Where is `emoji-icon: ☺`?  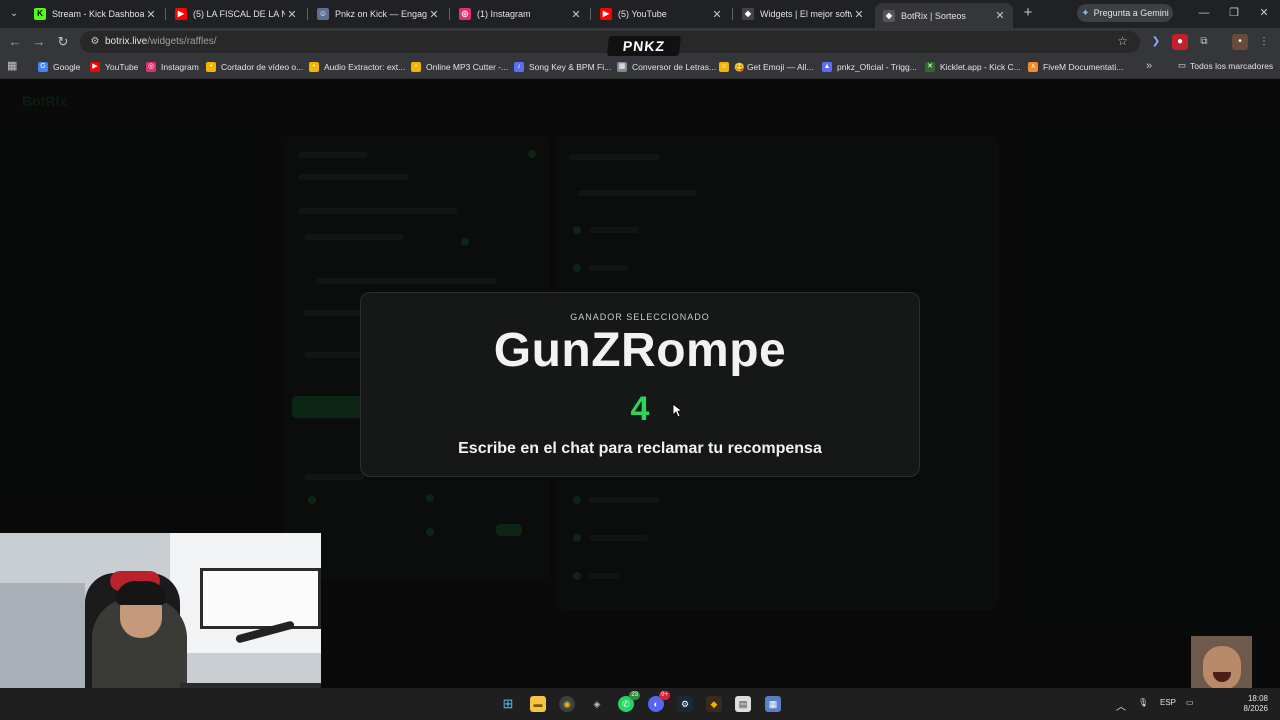 emoji-icon: ☺ is located at coordinates (724, 67).